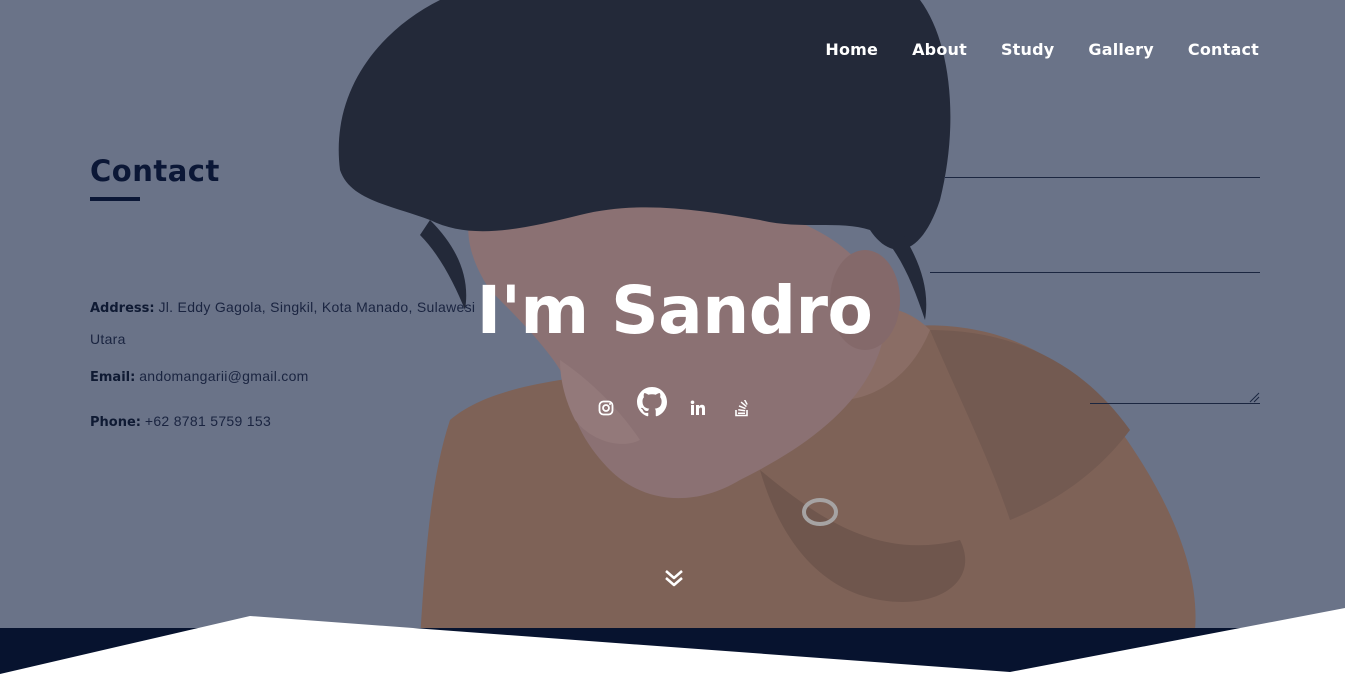 This screenshot has height=681, width=1345. What do you see at coordinates (672, 644) in the screenshot?
I see `section-divider-wave` at bounding box center [672, 644].